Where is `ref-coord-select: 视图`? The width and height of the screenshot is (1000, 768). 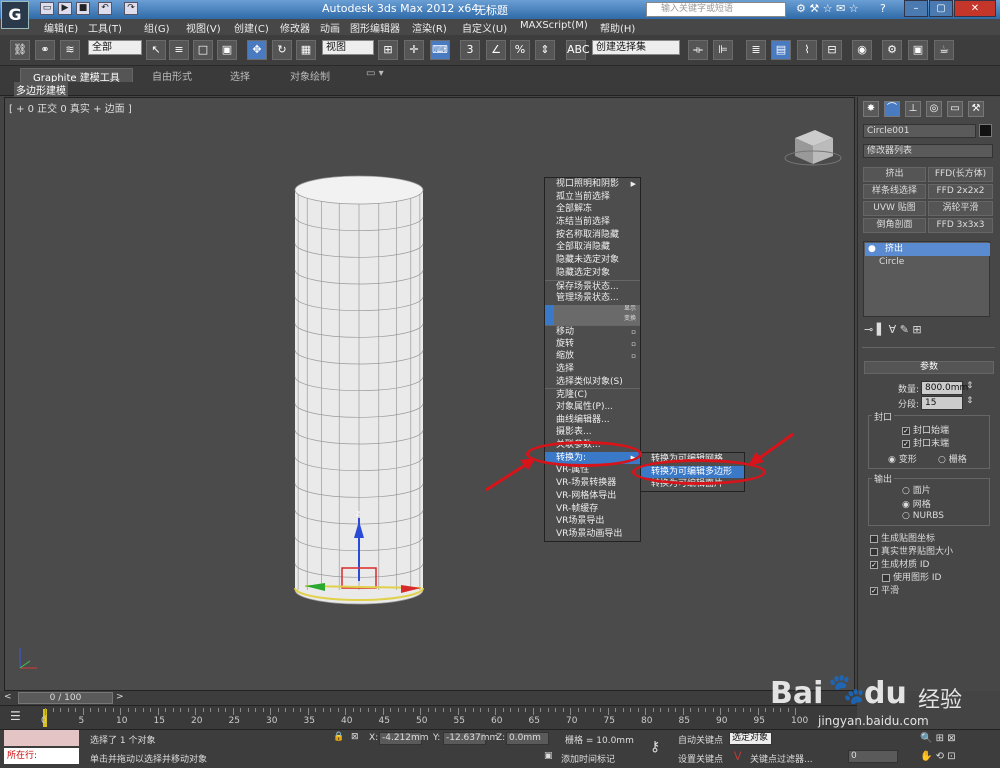 ref-coord-select: 视图 is located at coordinates (348, 47).